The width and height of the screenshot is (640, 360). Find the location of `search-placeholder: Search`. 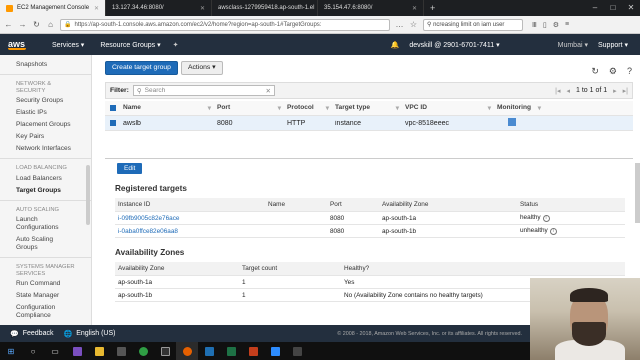

search-placeholder: Search is located at coordinates (155, 90).